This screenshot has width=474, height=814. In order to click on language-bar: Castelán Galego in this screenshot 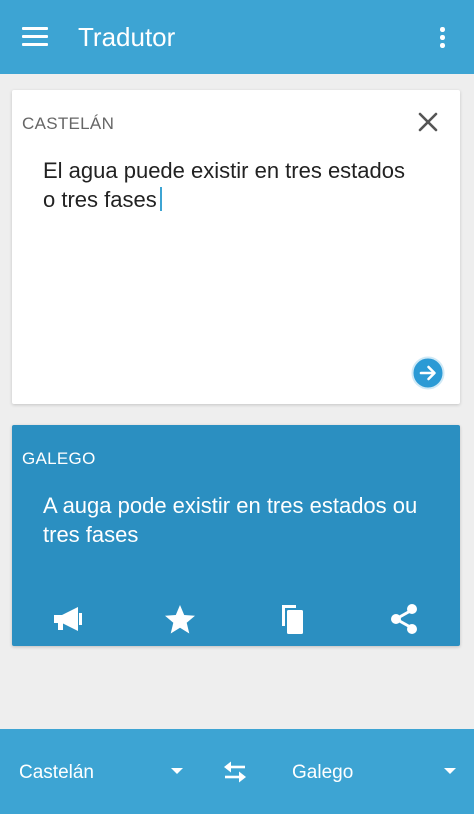, I will do `click(237, 771)`.